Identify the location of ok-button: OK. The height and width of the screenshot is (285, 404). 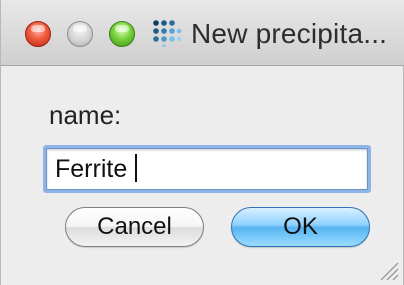
(300, 227).